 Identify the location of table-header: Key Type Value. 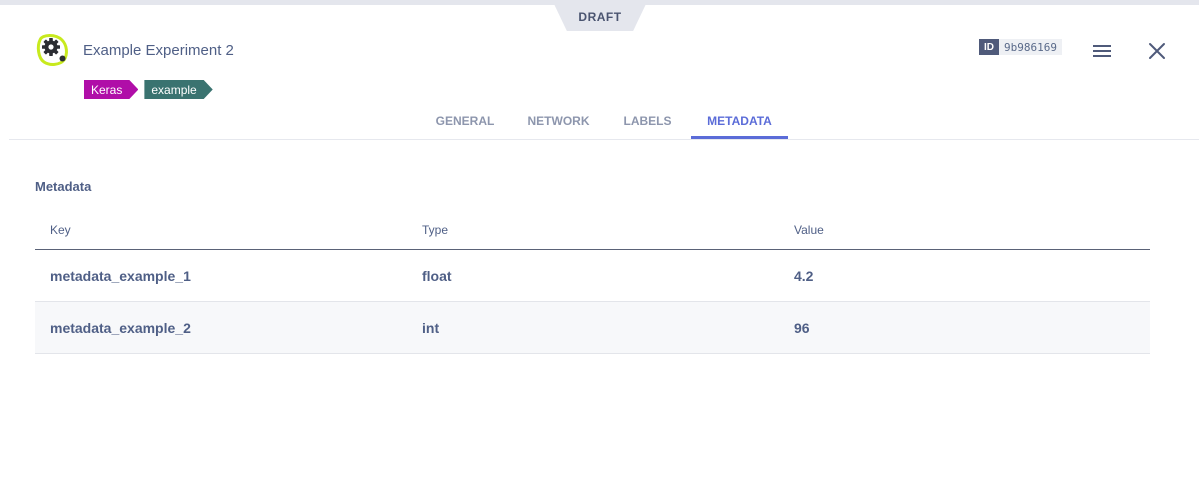
(592, 230).